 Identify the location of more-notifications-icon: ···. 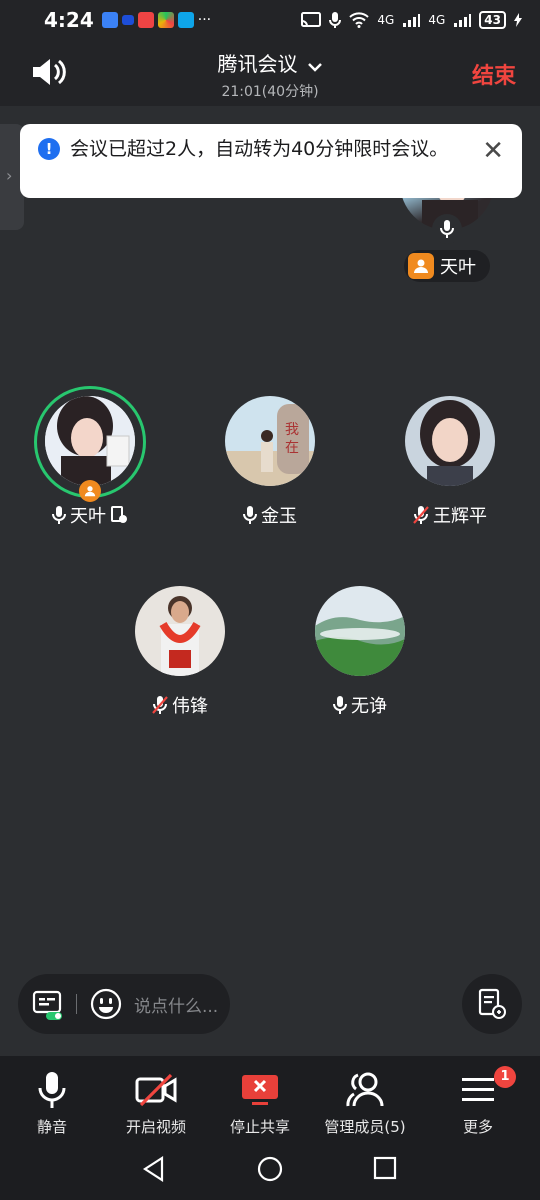
(204, 20).